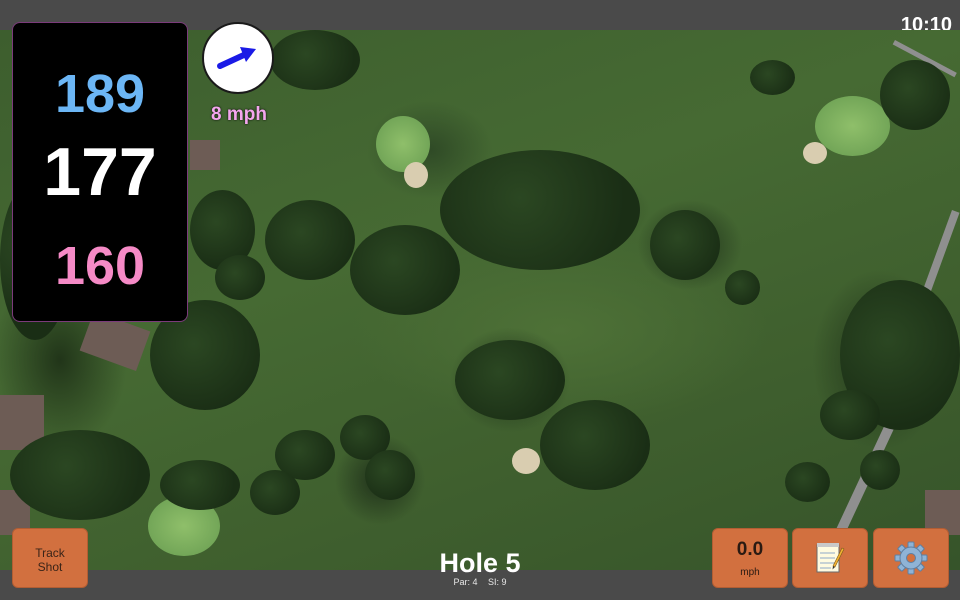 This screenshot has width=960, height=600. I want to click on track-shot-button: Track Shot, so click(50, 558).